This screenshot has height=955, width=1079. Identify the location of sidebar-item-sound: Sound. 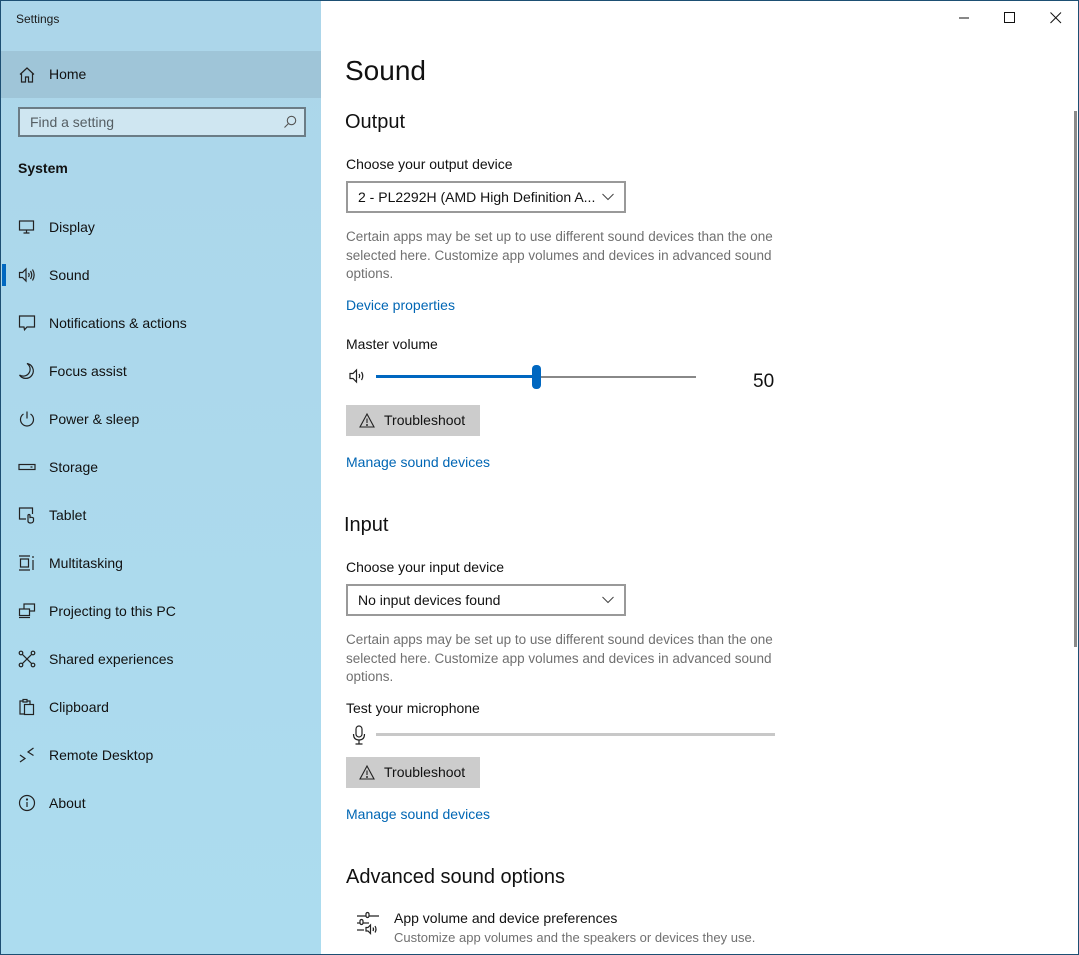
(161, 275).